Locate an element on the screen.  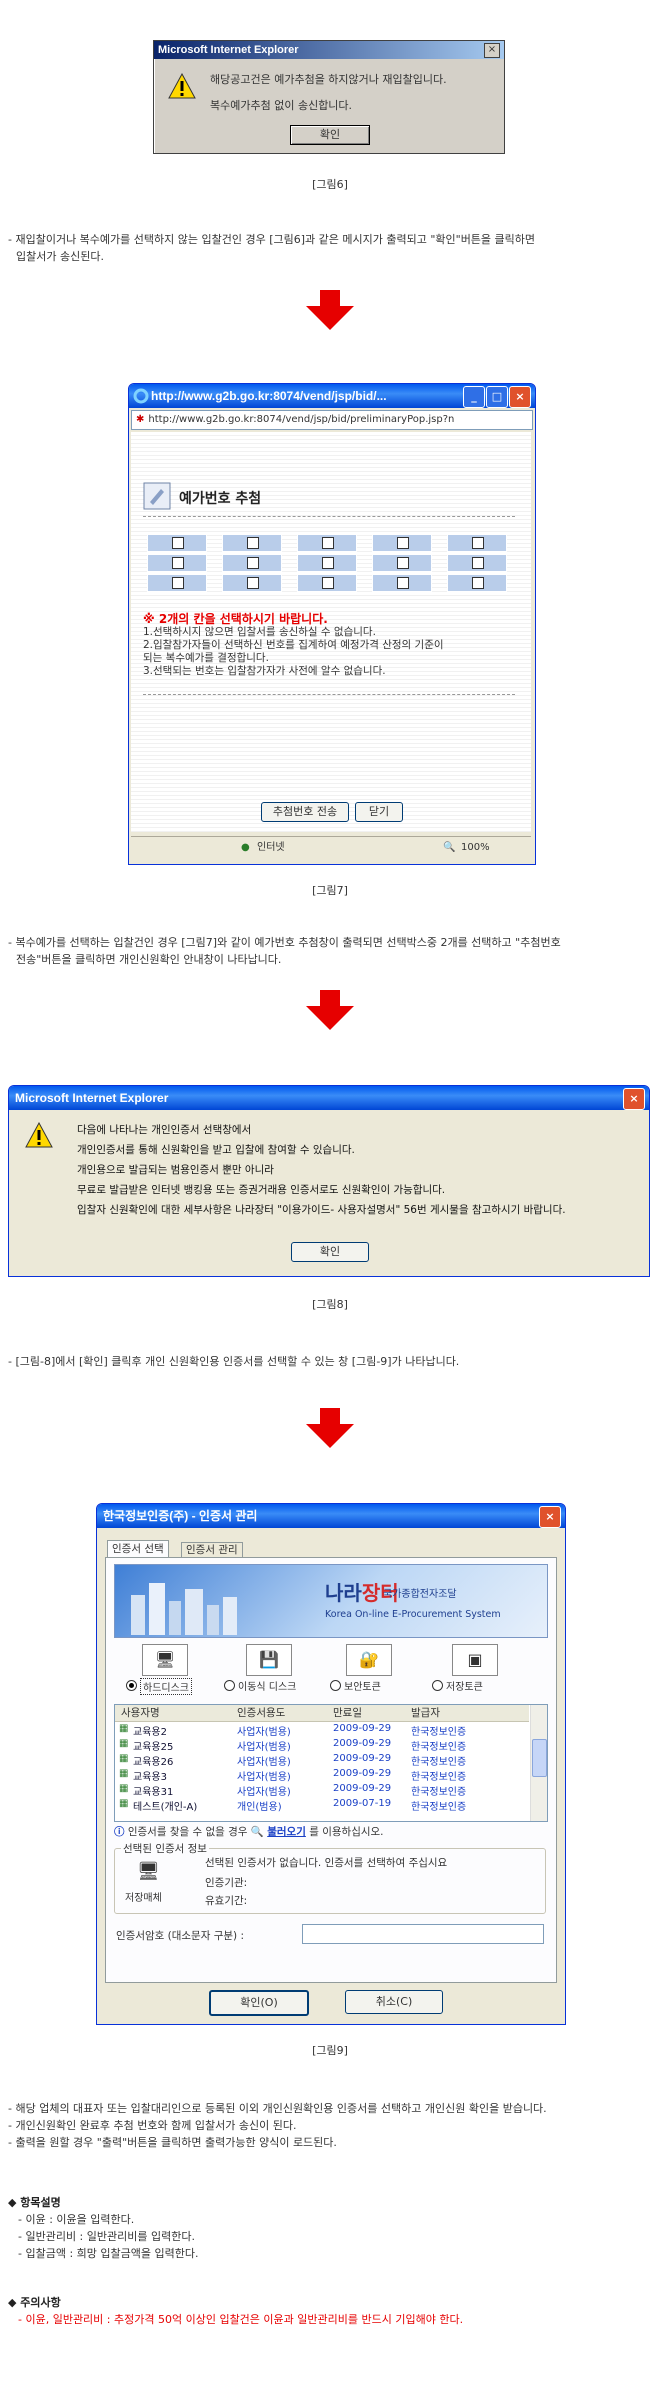
number-grid is located at coordinates (333, 564).